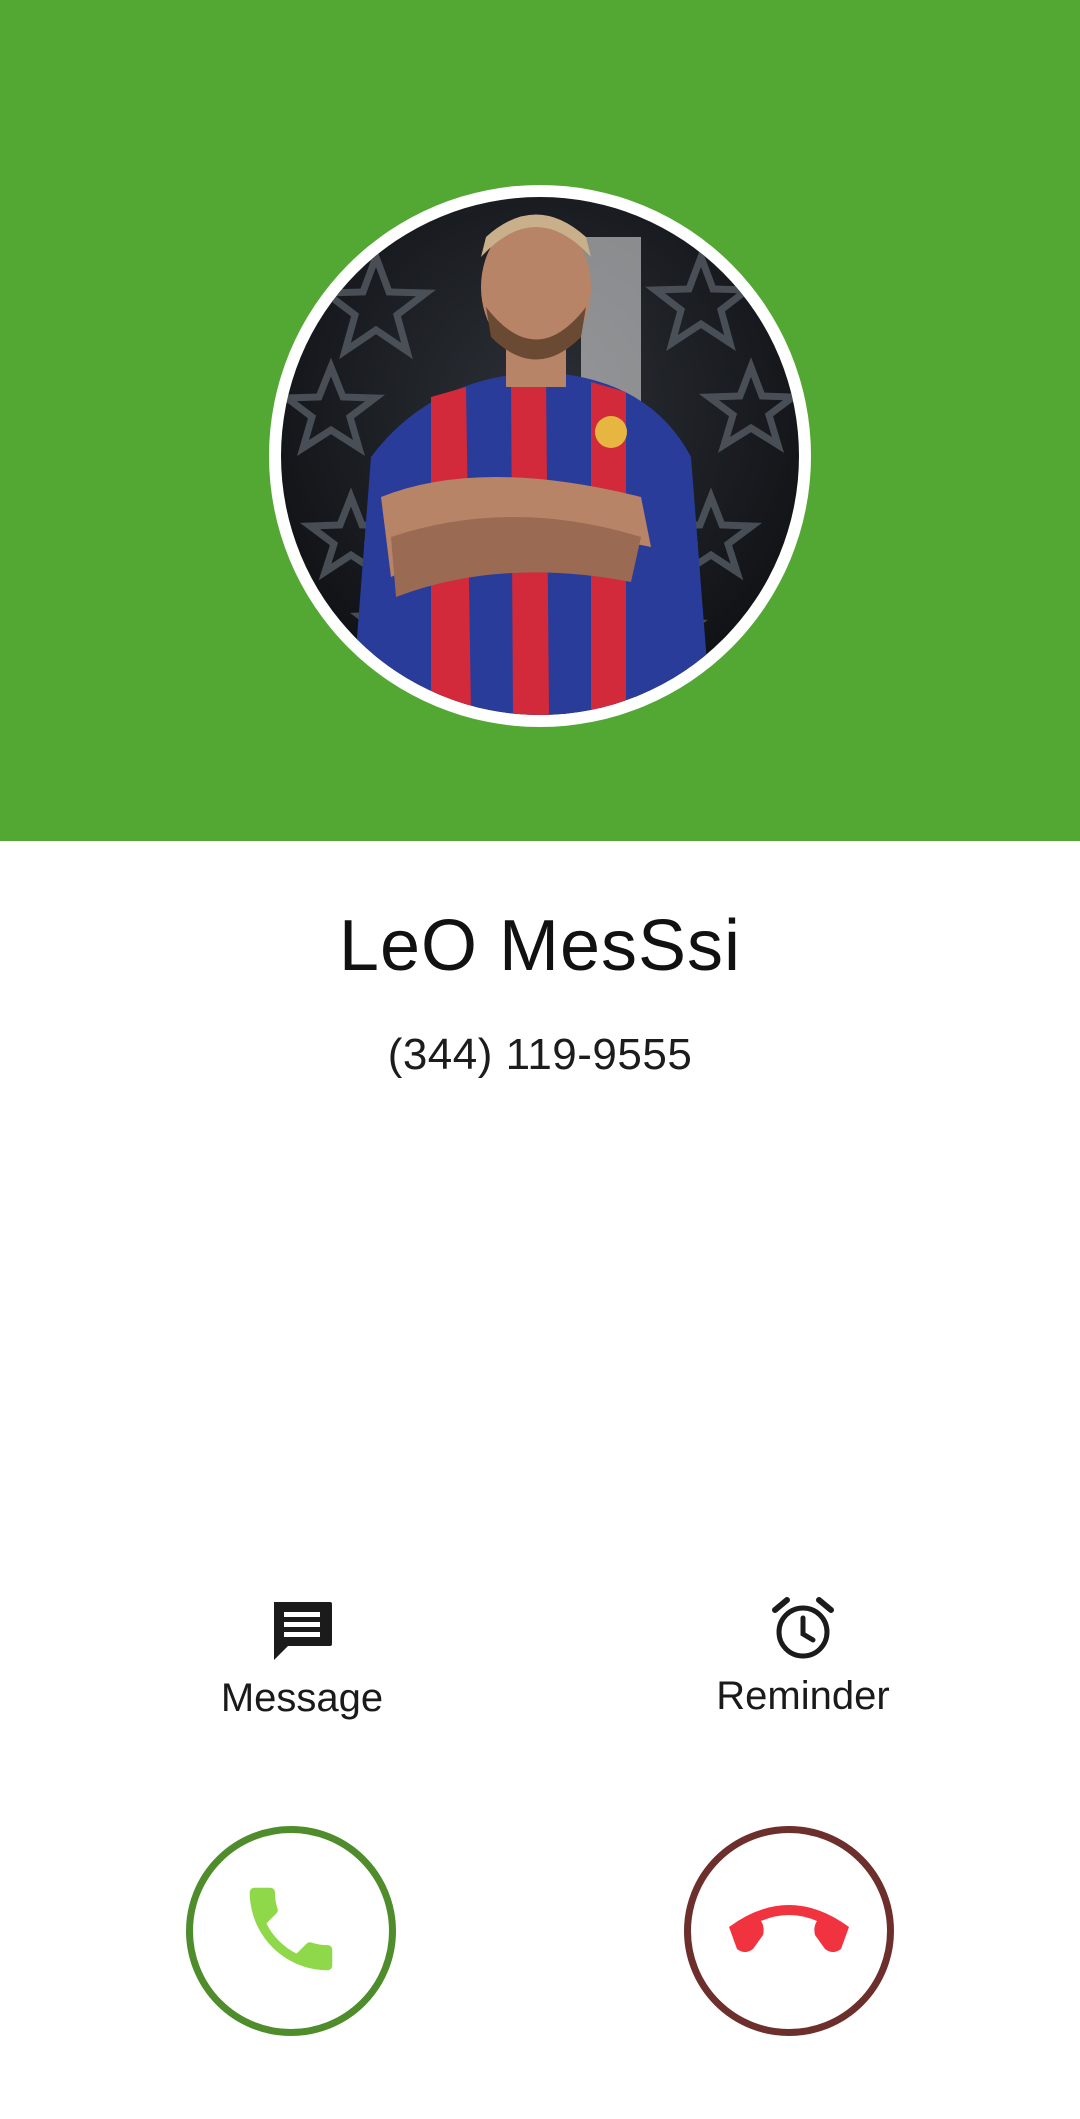 This screenshot has height=2119, width=1080. Describe the element at coordinates (302, 1631) in the screenshot. I see `message-icon` at that location.